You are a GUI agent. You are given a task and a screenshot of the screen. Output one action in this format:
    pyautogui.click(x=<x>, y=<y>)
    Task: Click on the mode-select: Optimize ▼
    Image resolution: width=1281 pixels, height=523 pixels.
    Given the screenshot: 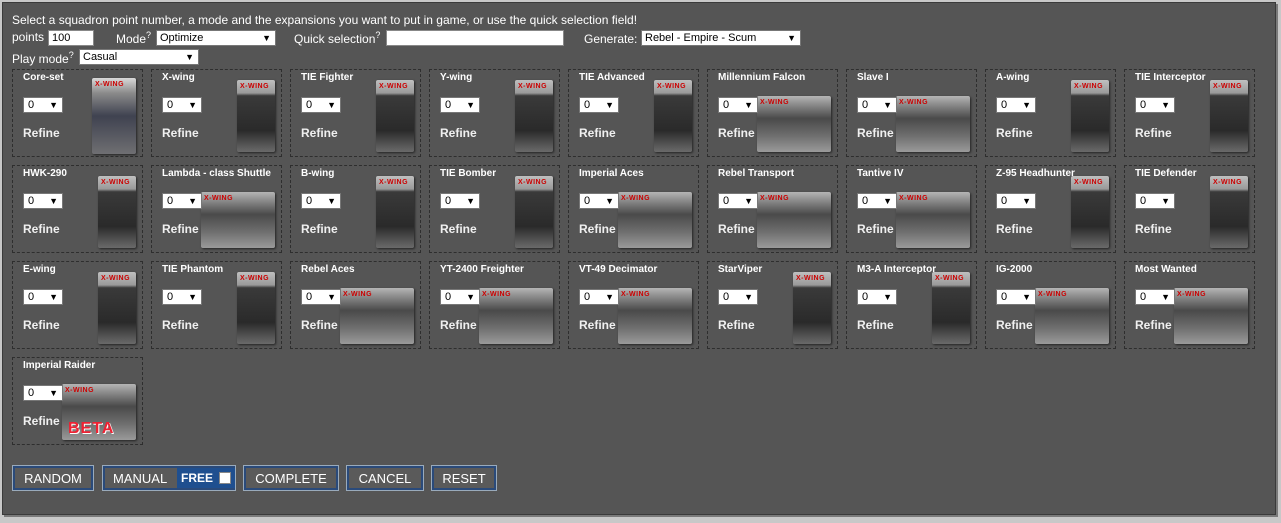 What is the action you would take?
    pyautogui.click(x=216, y=38)
    